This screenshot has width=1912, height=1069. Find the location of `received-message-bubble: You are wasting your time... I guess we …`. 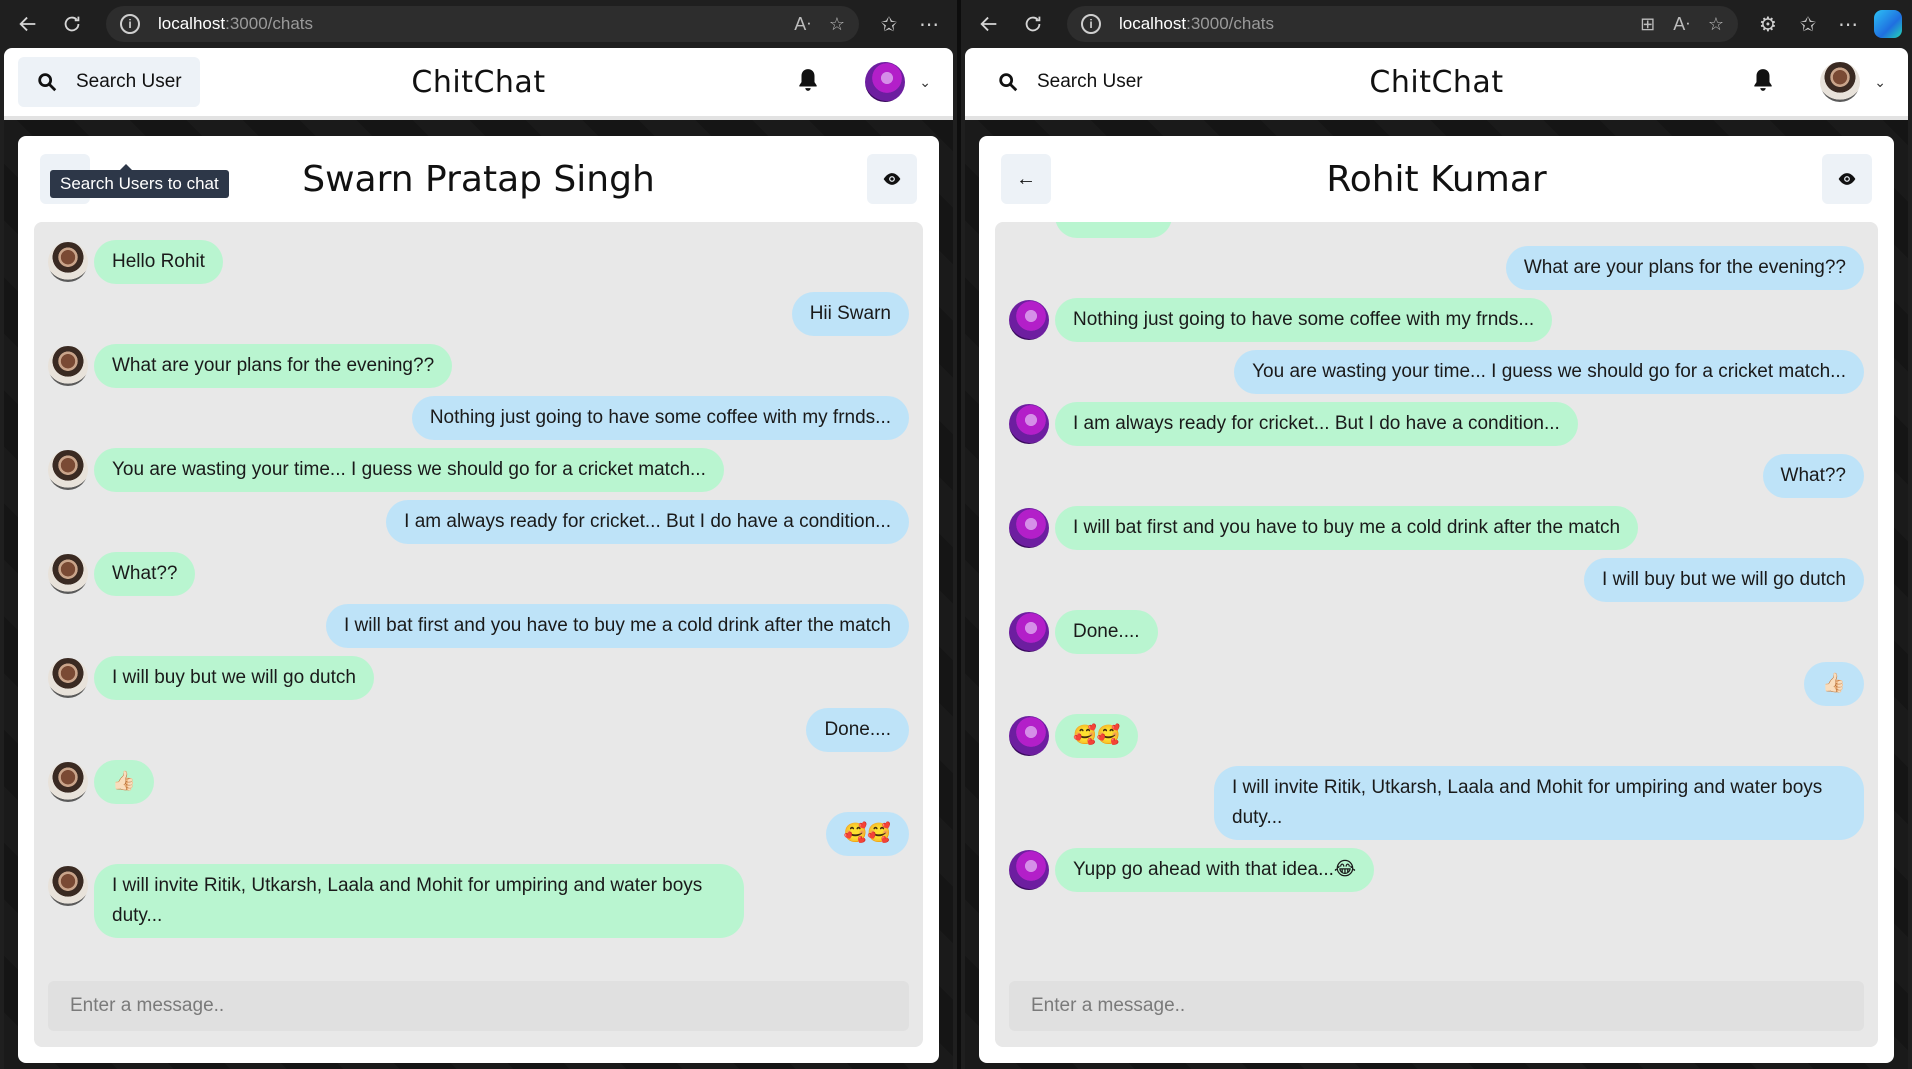

received-message-bubble: You are wasting your time... I guess we … is located at coordinates (409, 470).